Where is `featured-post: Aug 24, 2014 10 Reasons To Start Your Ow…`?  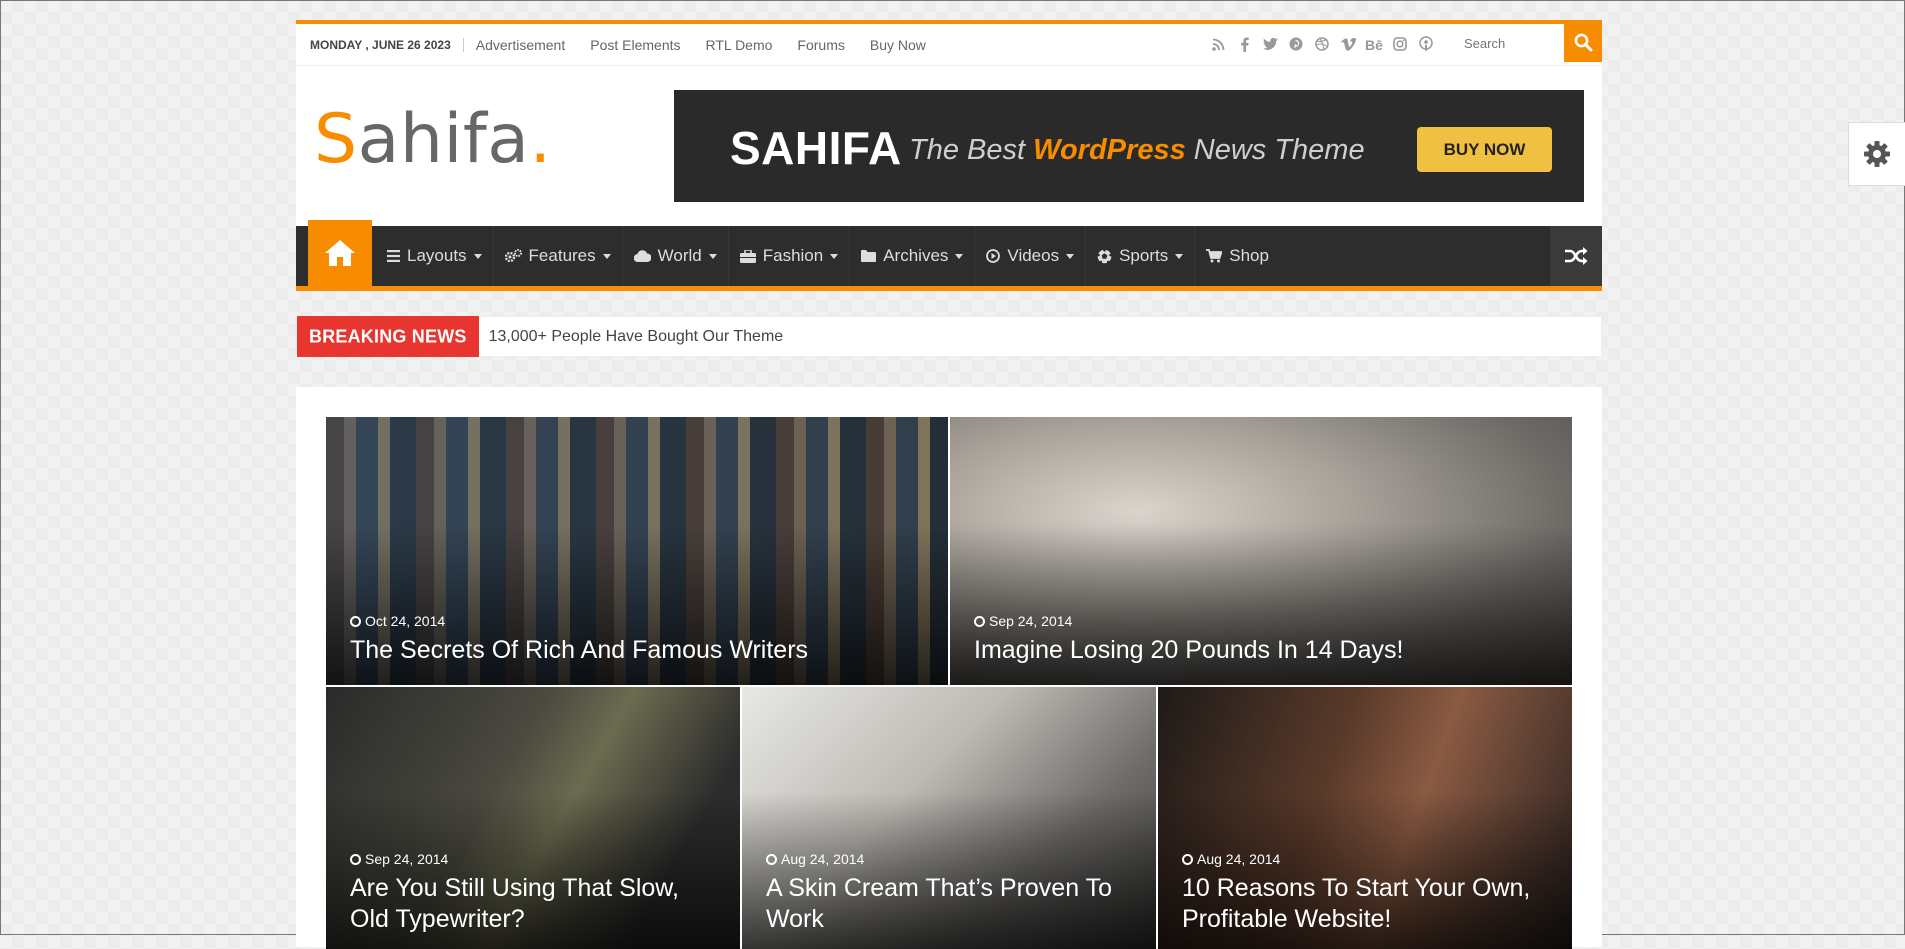
featured-post: Aug 24, 2014 10 Reasons To Start Your Ow… is located at coordinates (1365, 818).